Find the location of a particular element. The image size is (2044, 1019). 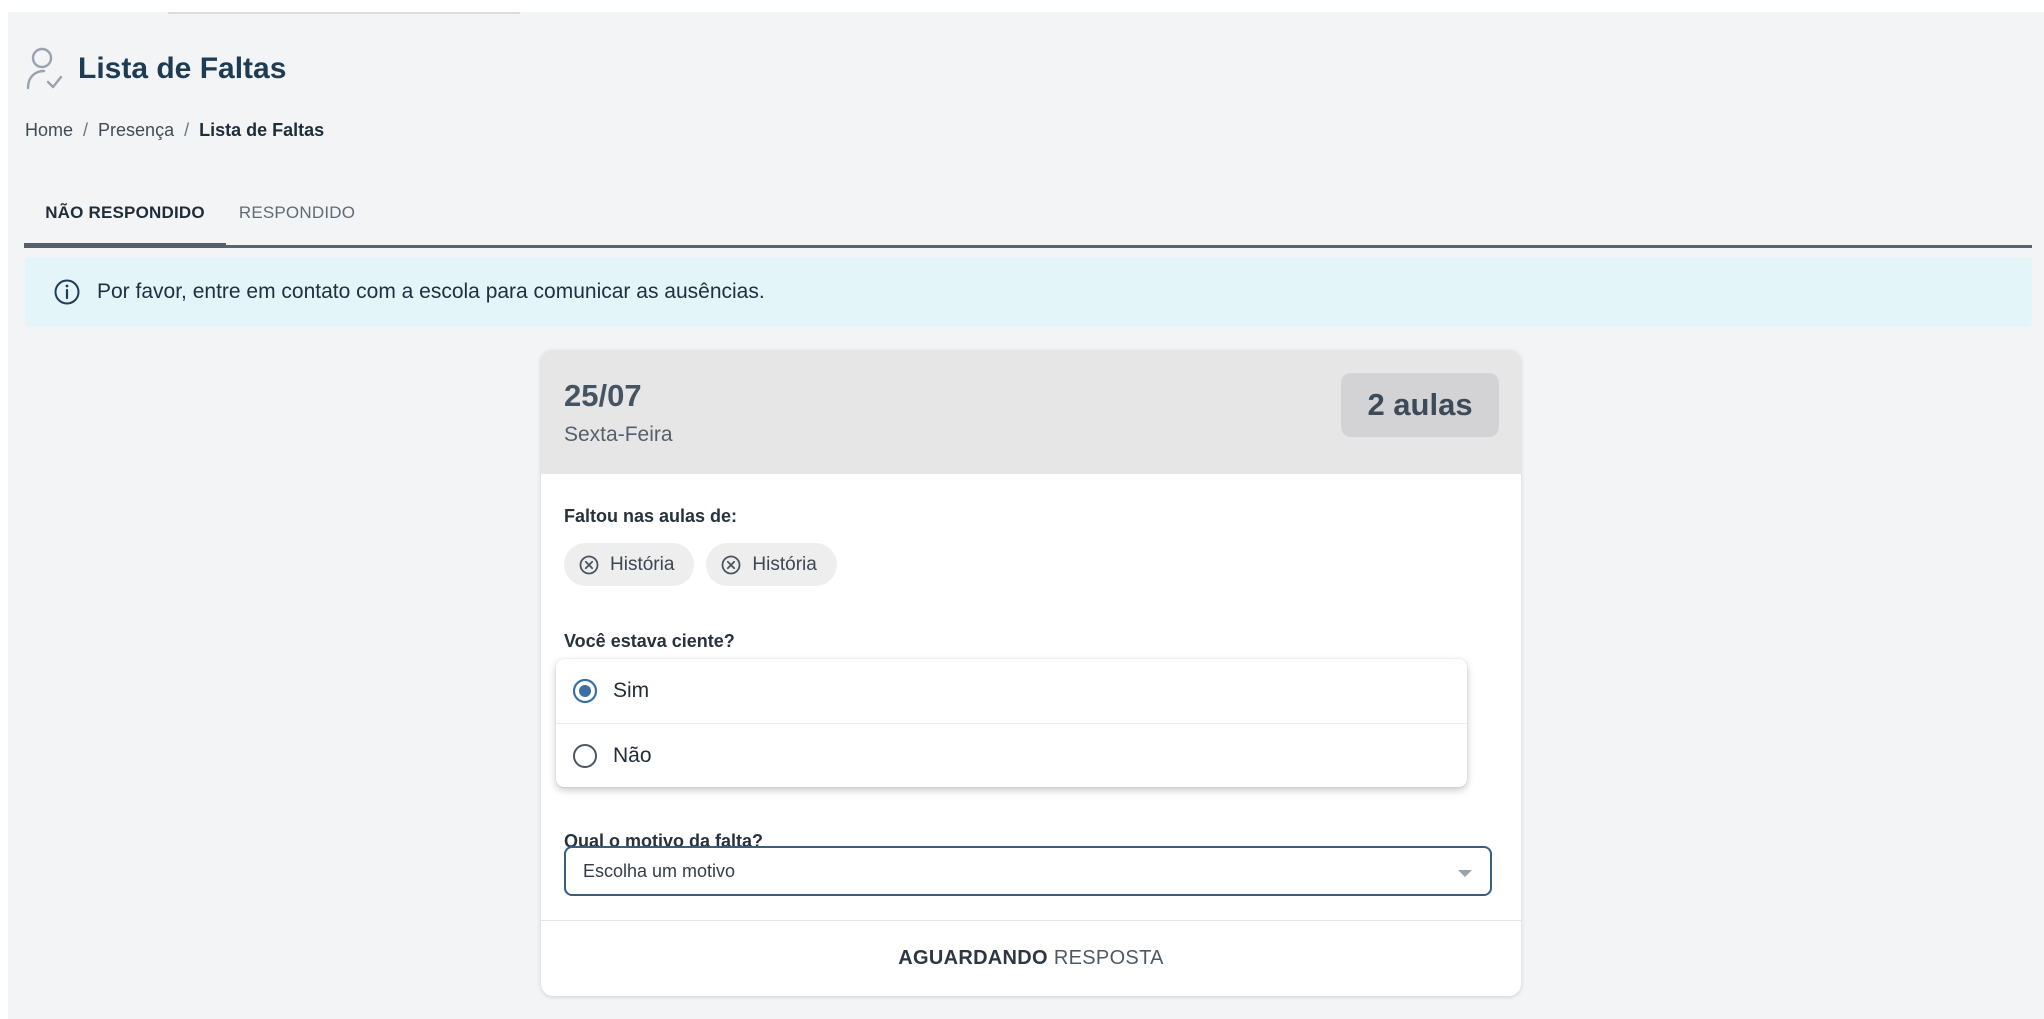

tab-bar: NÃO RESPONDIDO RESPONDIDO is located at coordinates (1028, 219).